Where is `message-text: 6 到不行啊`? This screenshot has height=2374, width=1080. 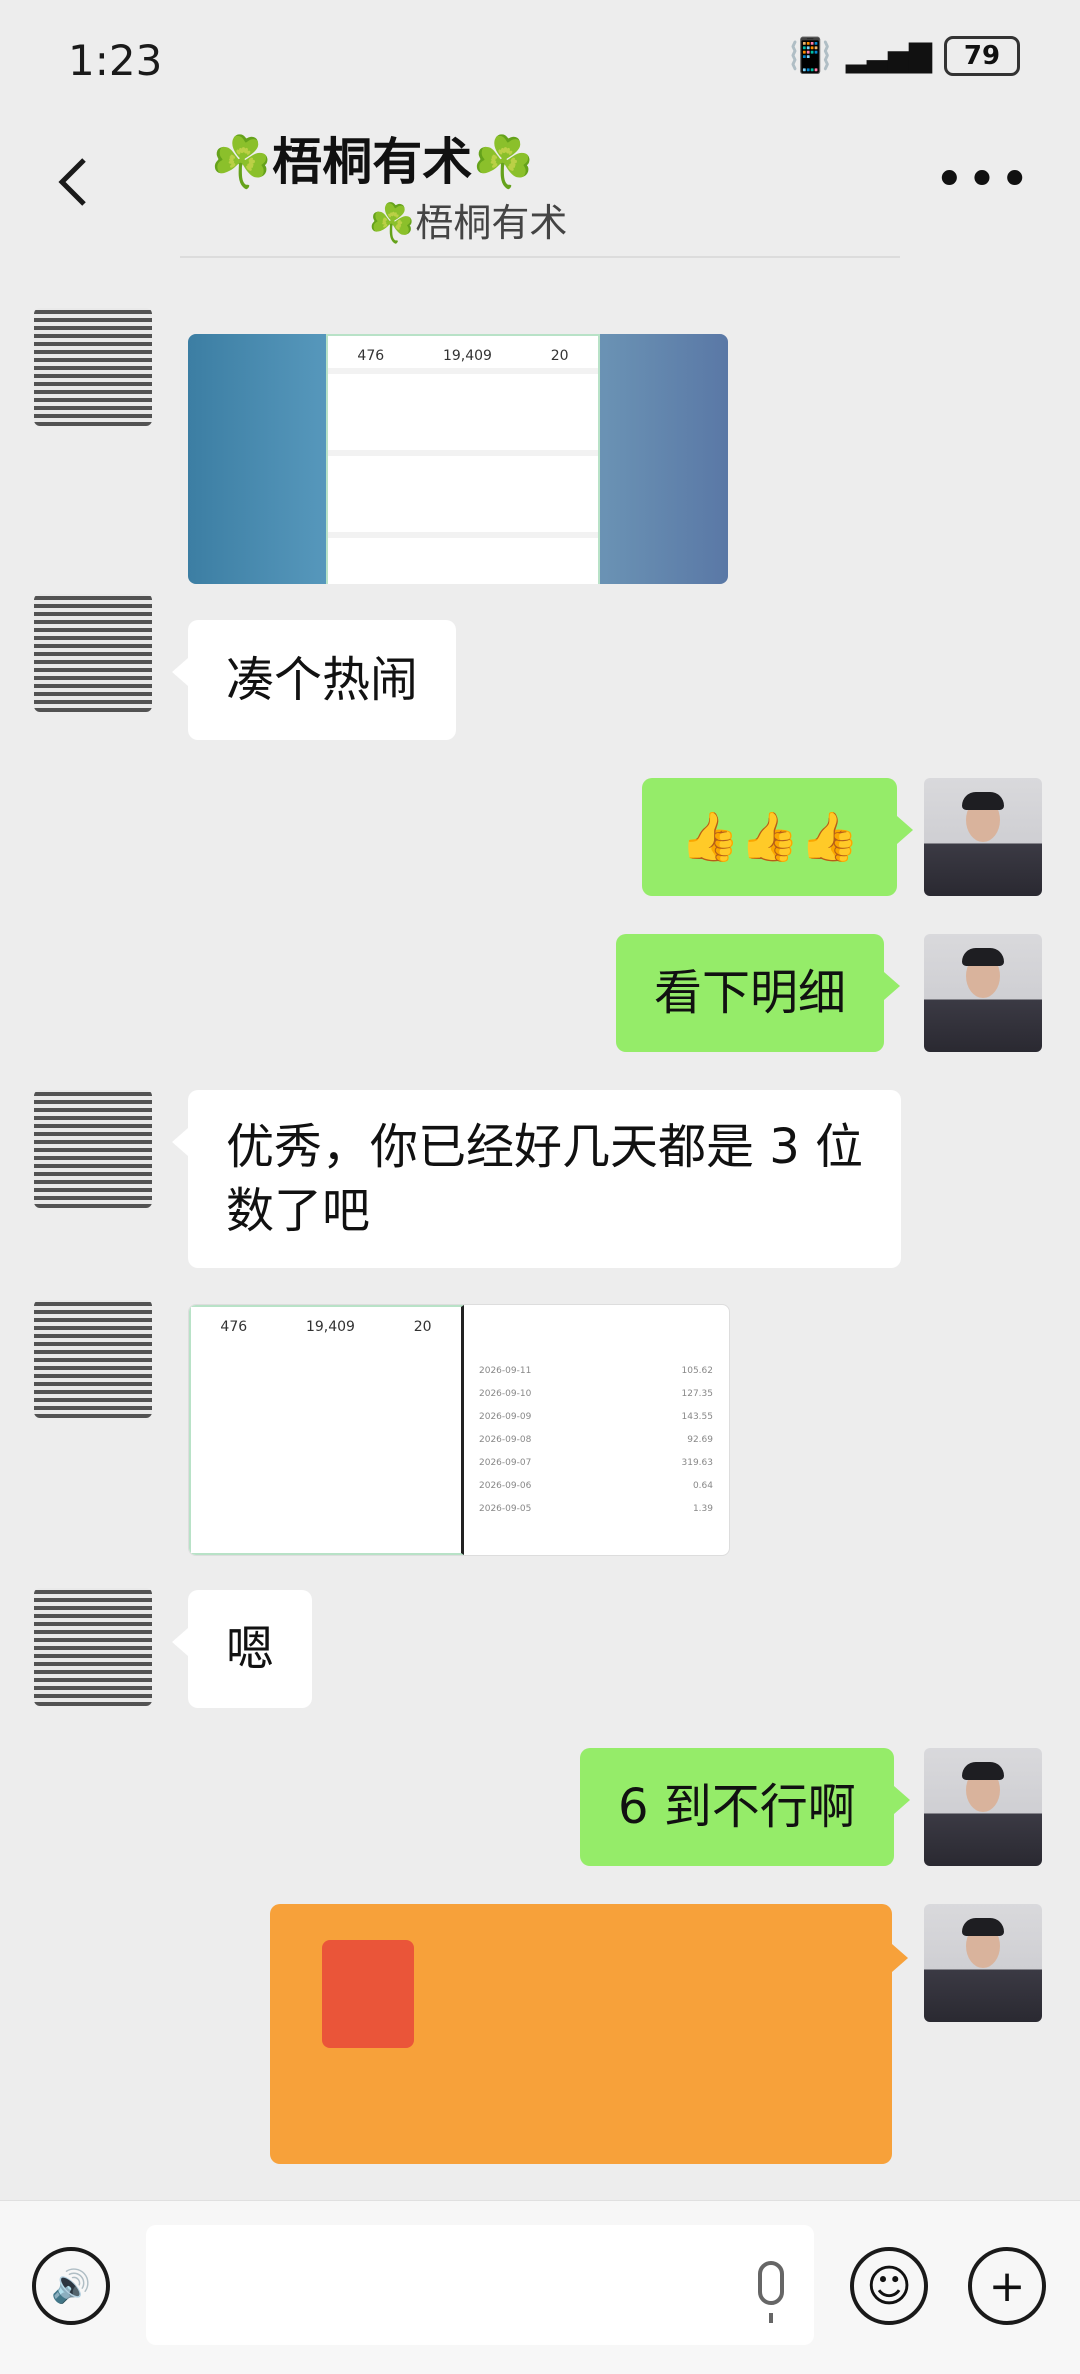 message-text: 6 到不行啊 is located at coordinates (737, 1807).